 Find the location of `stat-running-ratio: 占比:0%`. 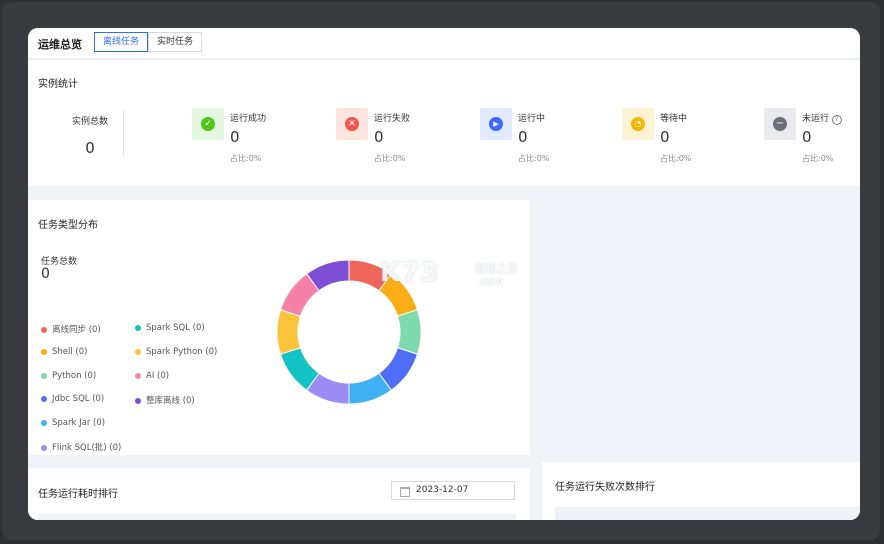

stat-running-ratio: 占比:0% is located at coordinates (534, 158).